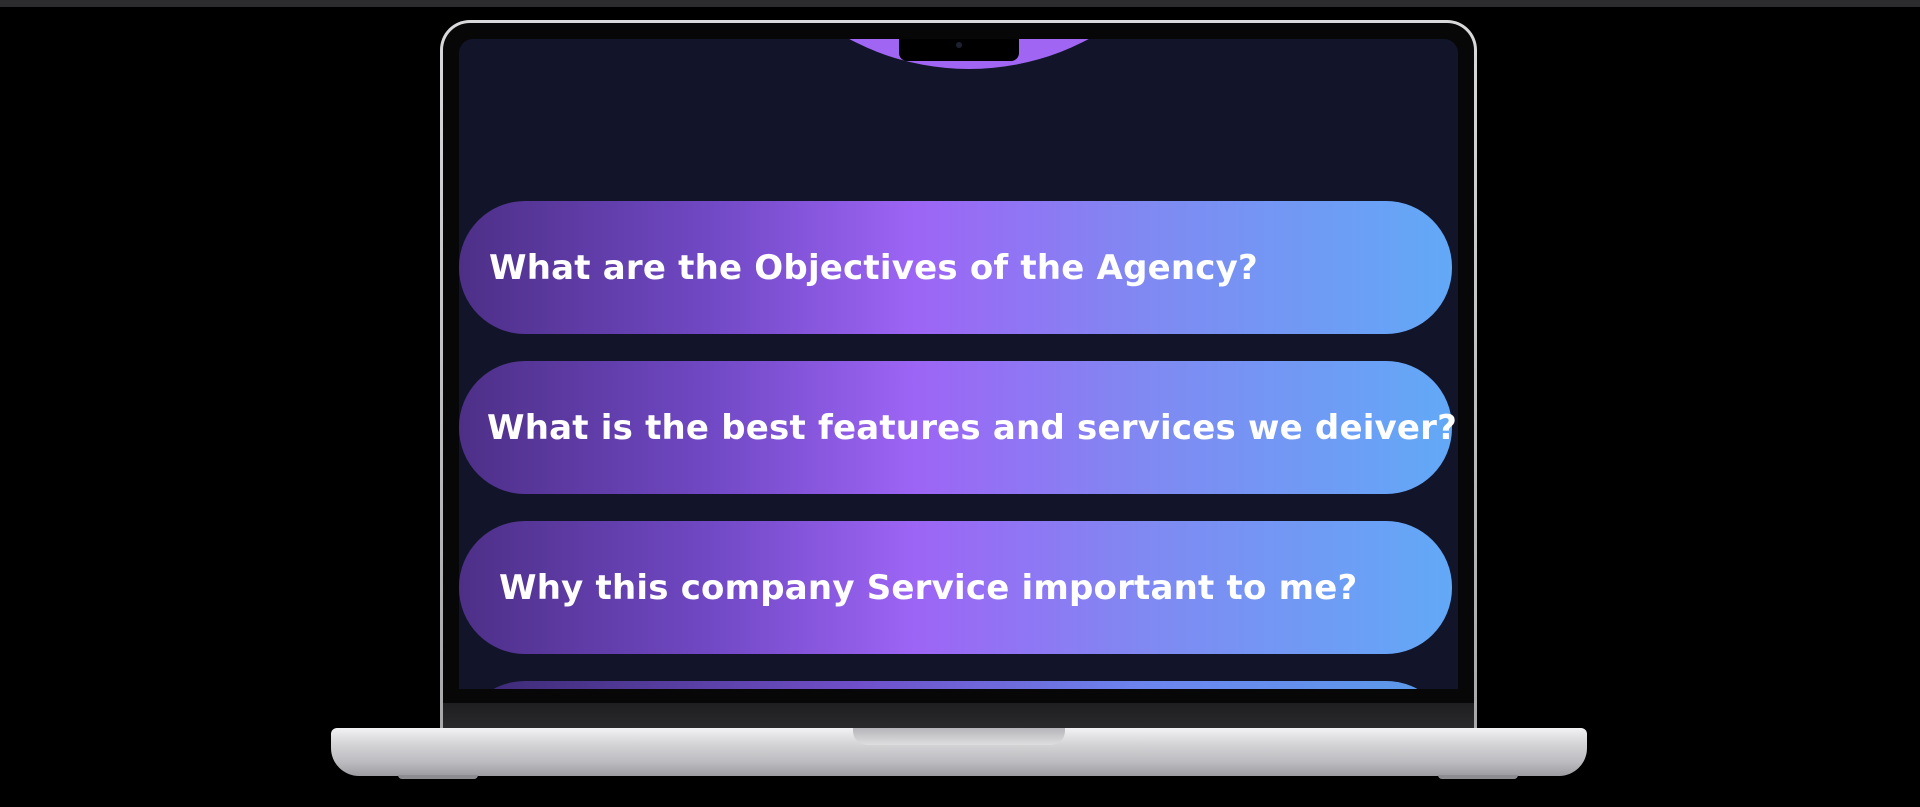  I want to click on faq-question: What are the Objectives of the Agency?, so click(873, 267).